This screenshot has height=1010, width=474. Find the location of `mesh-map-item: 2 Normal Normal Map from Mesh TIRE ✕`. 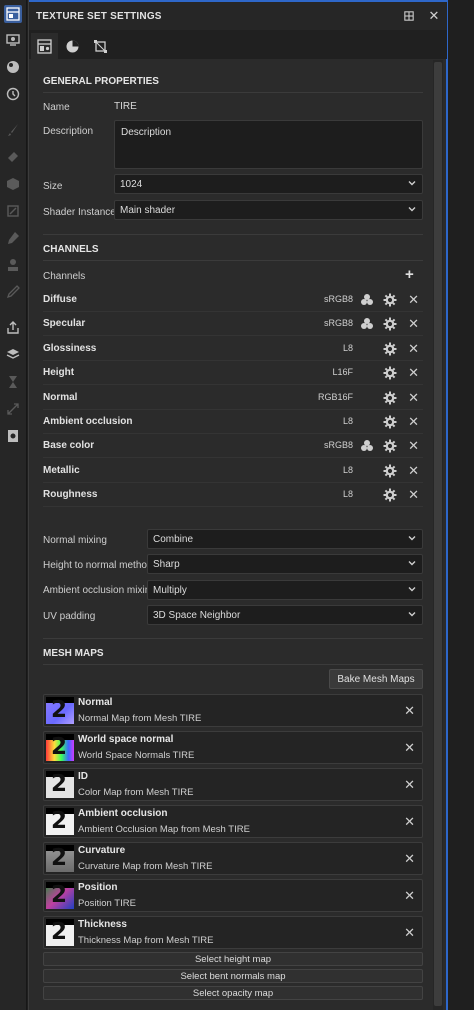

mesh-map-item: 2 Normal Normal Map from Mesh TIRE ✕ is located at coordinates (233, 710).